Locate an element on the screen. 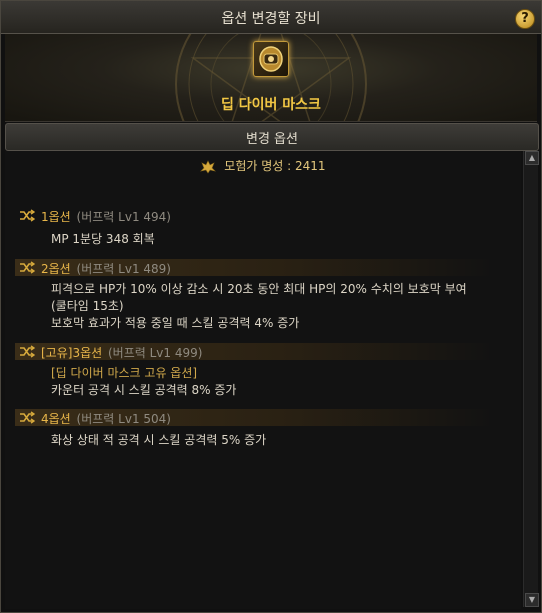  vertical-scrollbar: ▲ ▼ is located at coordinates (531, 379).